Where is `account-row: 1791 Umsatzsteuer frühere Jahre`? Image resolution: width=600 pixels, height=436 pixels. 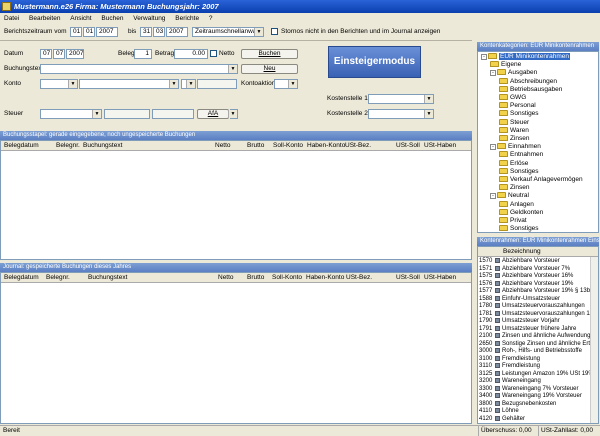
account-row: 1791 Umsatzsteuer frühere Jahre is located at coordinates (527, 329).